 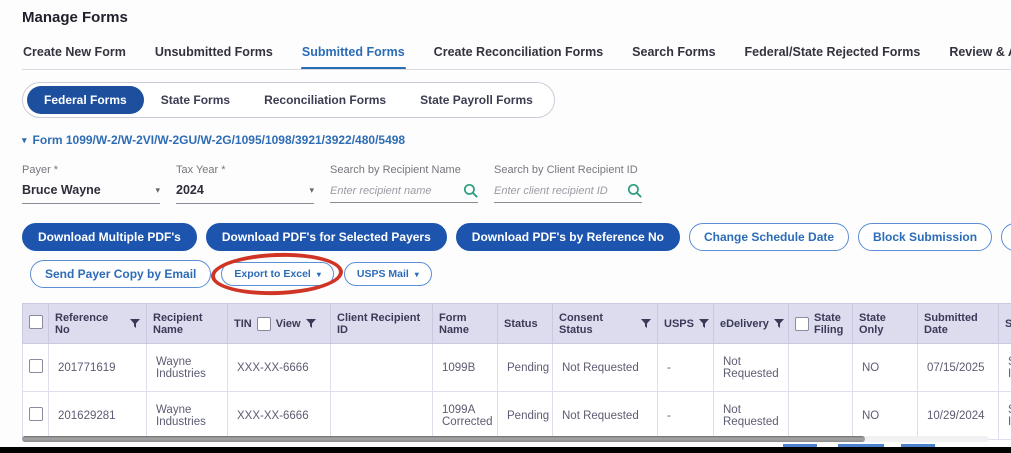 I want to click on export-to-excel-button: Export to Excel ▾, so click(x=277, y=274).